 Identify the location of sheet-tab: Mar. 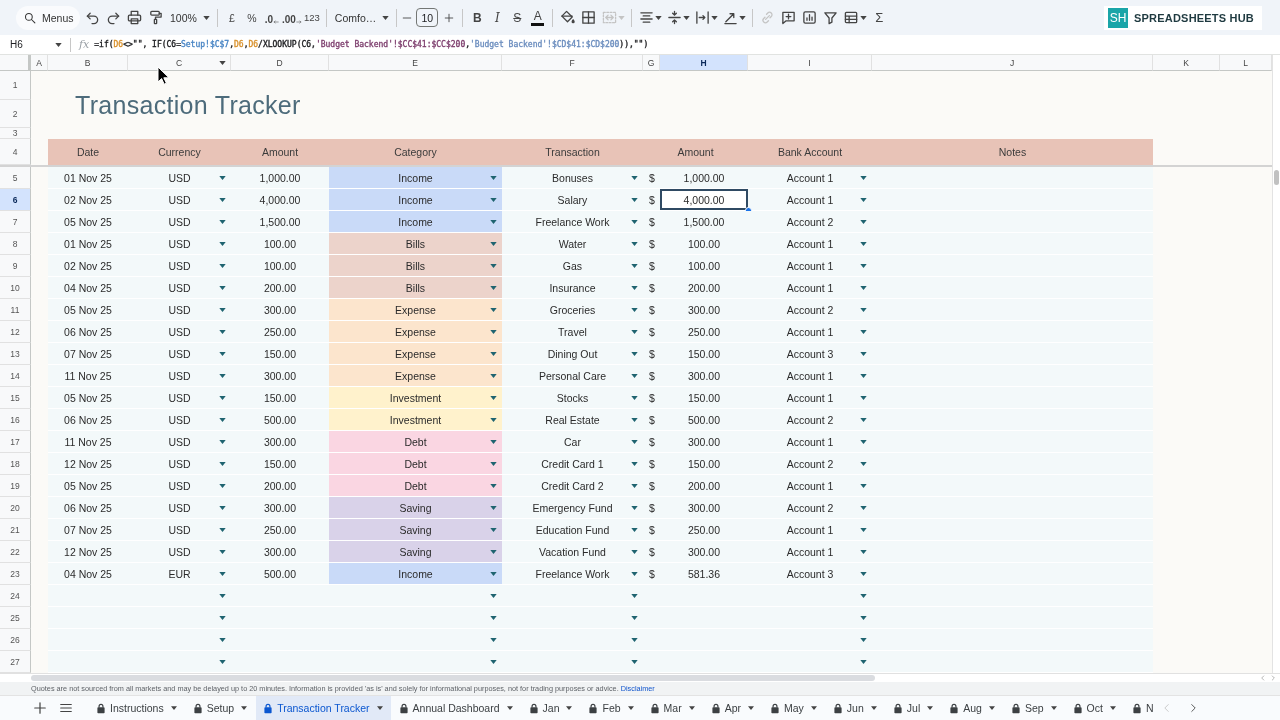
(672, 708).